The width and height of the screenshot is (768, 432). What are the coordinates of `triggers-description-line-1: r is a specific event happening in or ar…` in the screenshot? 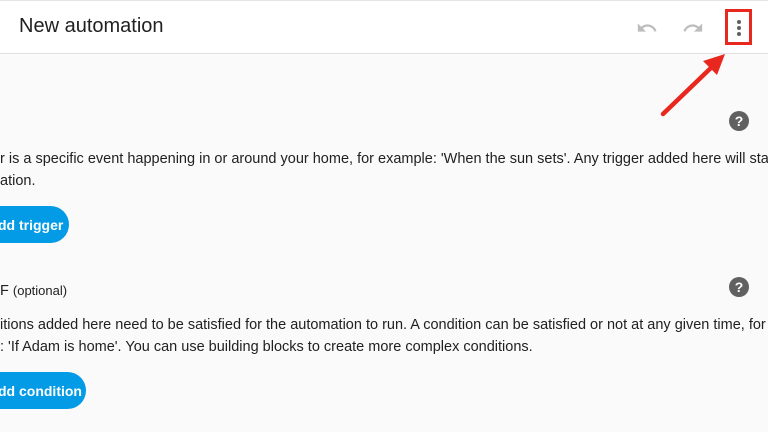 It's located at (384, 159).